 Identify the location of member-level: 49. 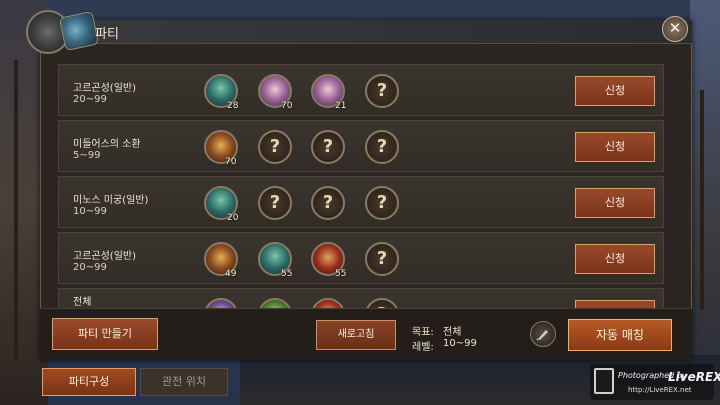
(231, 274).